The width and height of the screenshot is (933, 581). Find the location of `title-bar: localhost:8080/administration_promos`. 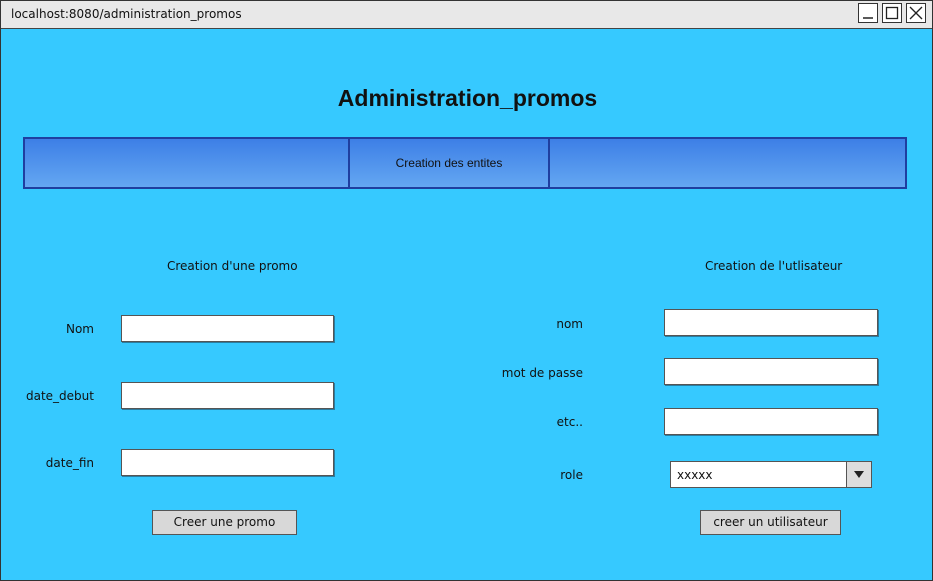

title-bar: localhost:8080/administration_promos is located at coordinates (466, 15).